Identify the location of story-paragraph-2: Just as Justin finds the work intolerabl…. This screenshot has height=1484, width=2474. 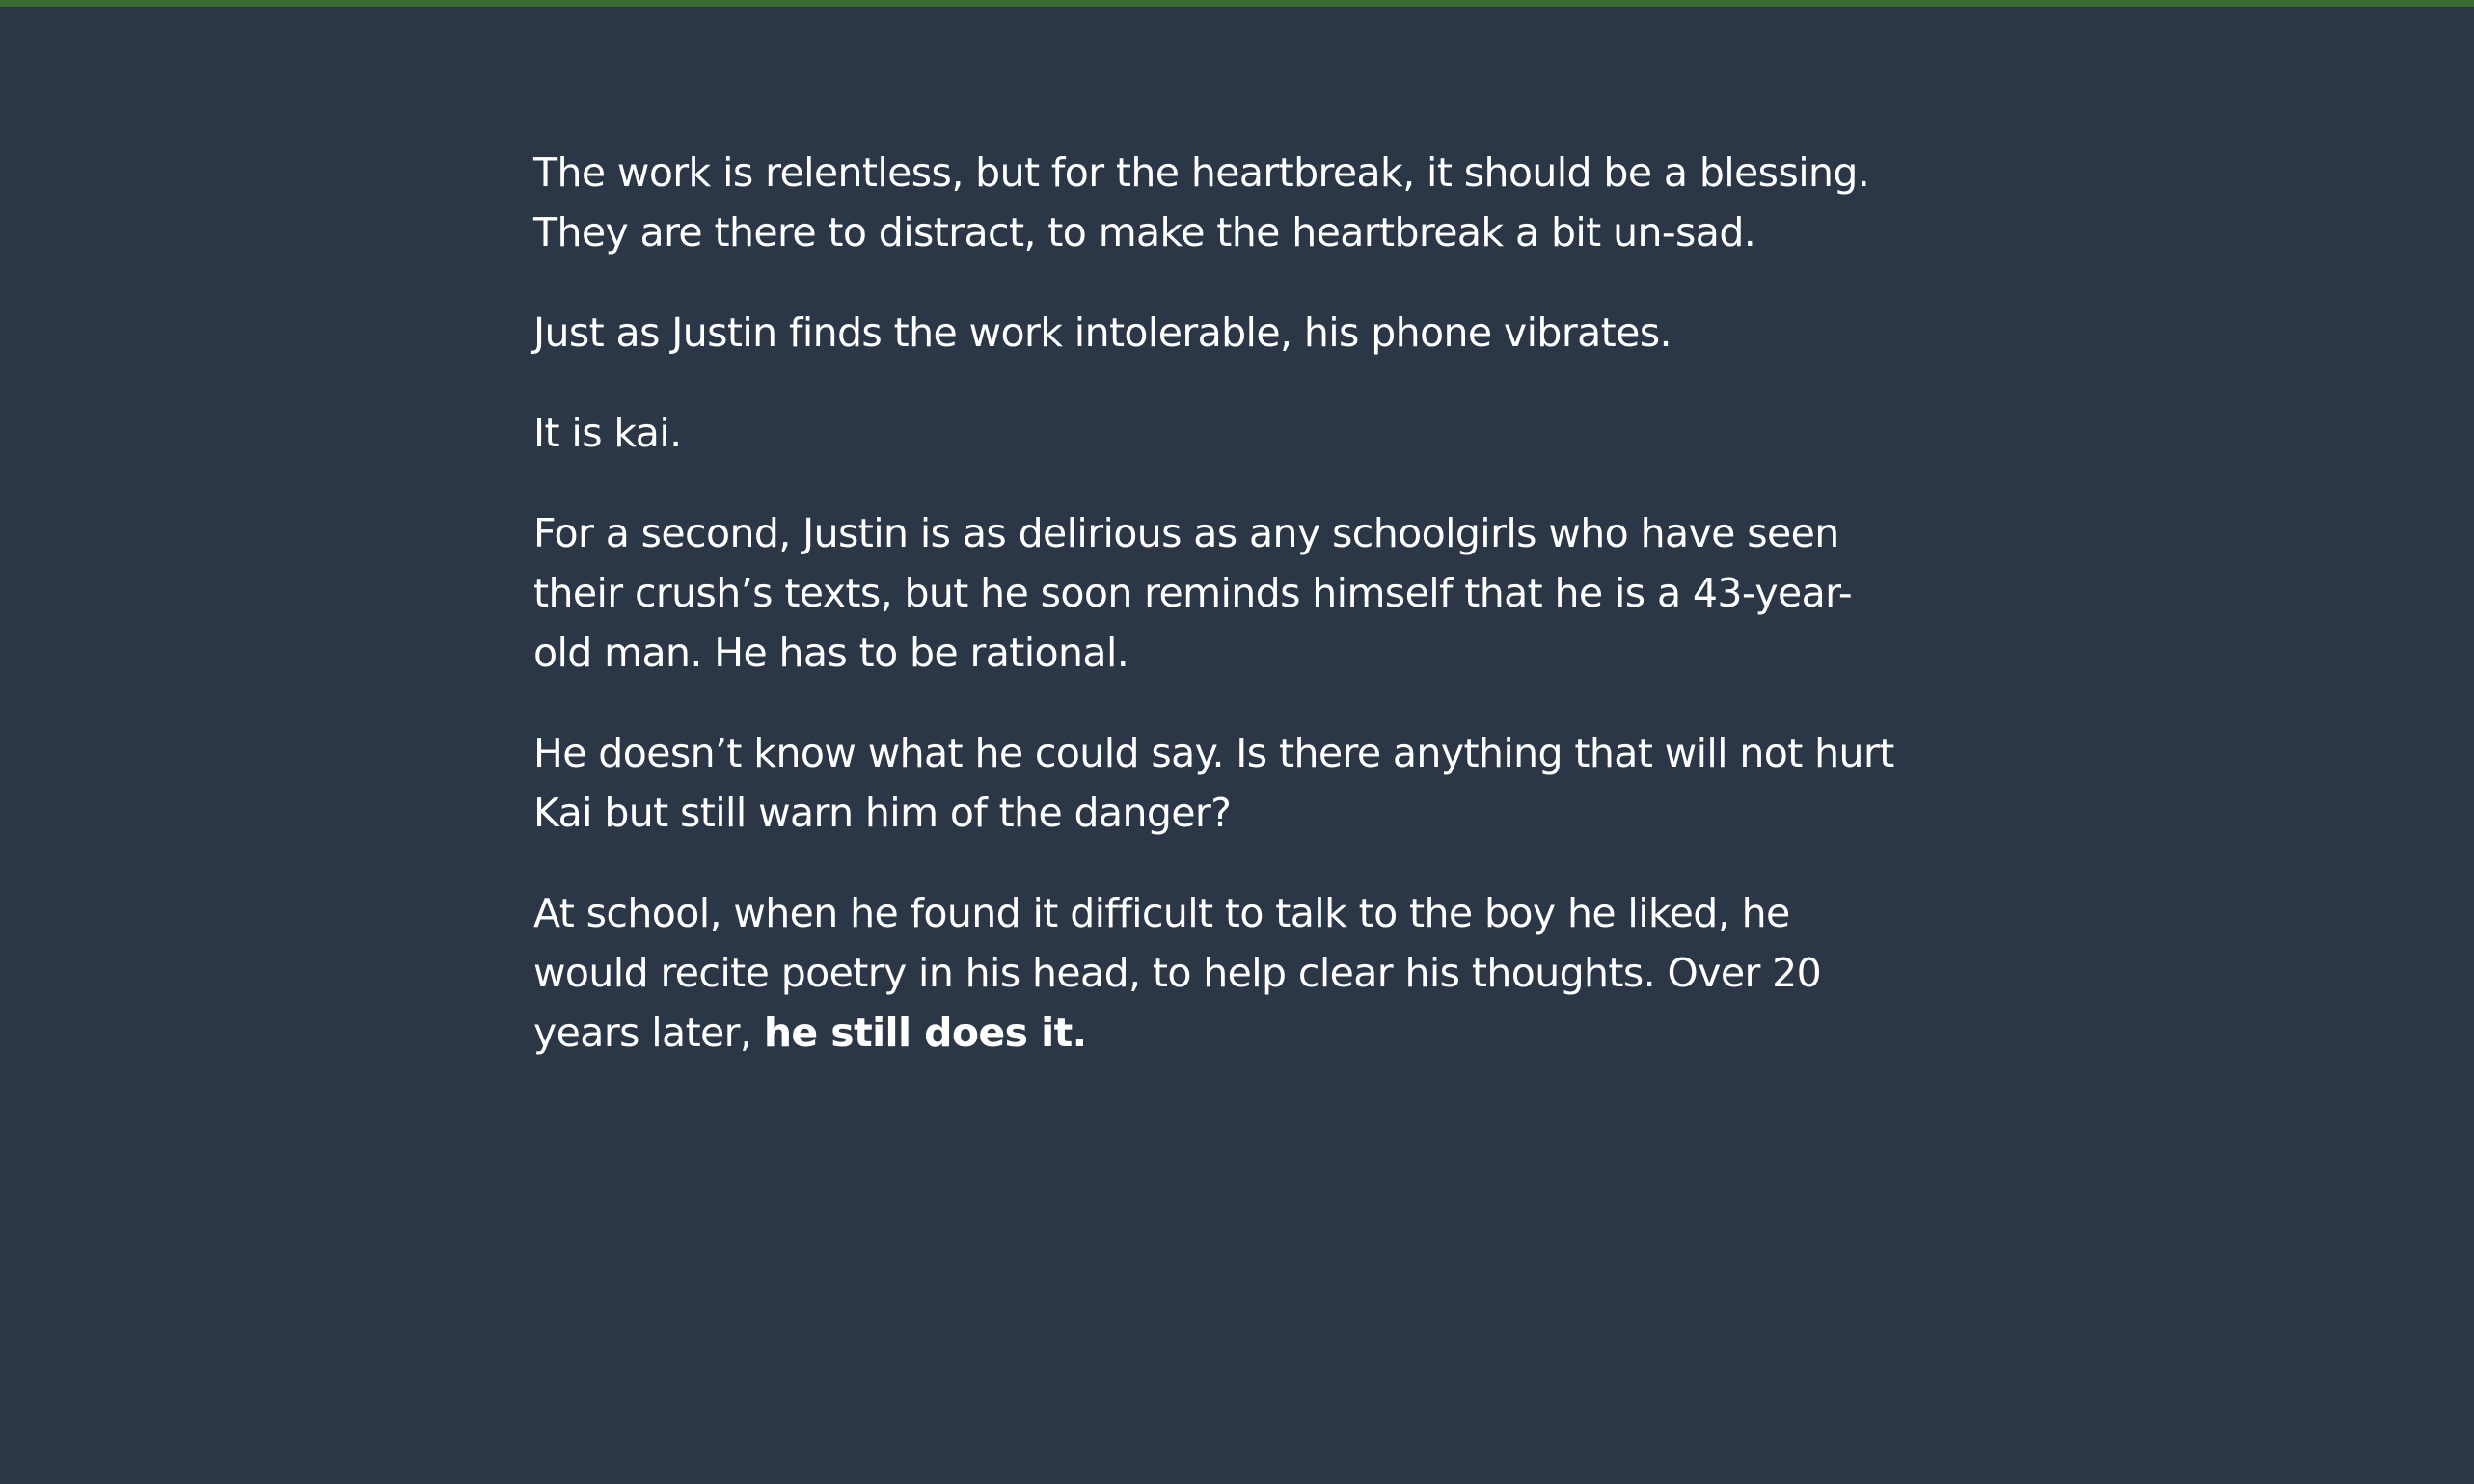
(1102, 333).